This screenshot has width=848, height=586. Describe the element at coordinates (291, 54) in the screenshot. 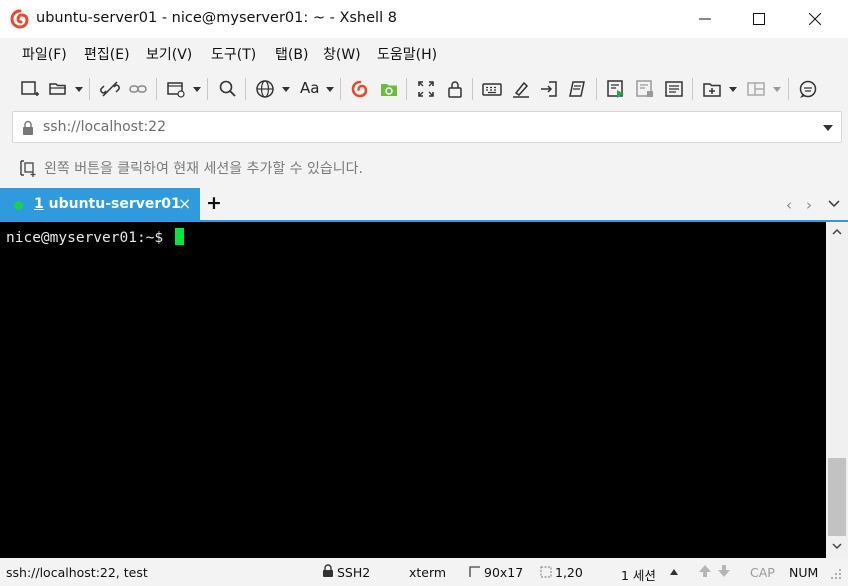

I see `menu-tab: 탭(B)` at that location.